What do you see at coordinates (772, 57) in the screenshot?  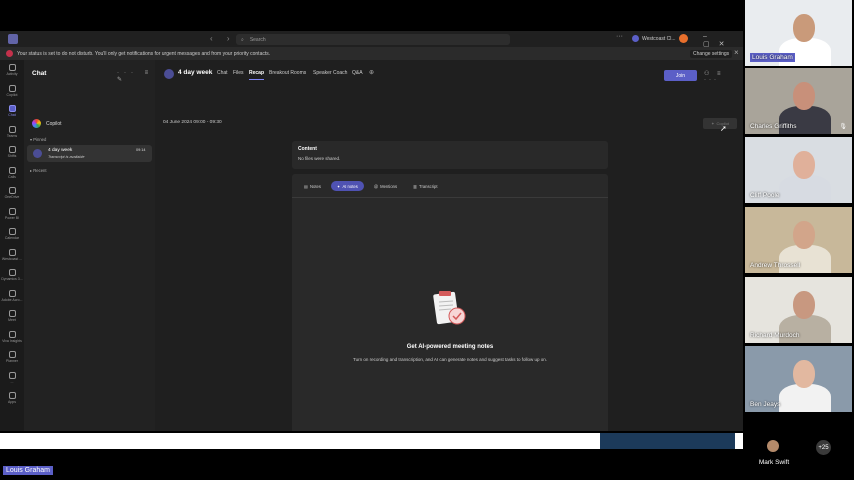 I see `participant-name: Louis Graham` at bounding box center [772, 57].